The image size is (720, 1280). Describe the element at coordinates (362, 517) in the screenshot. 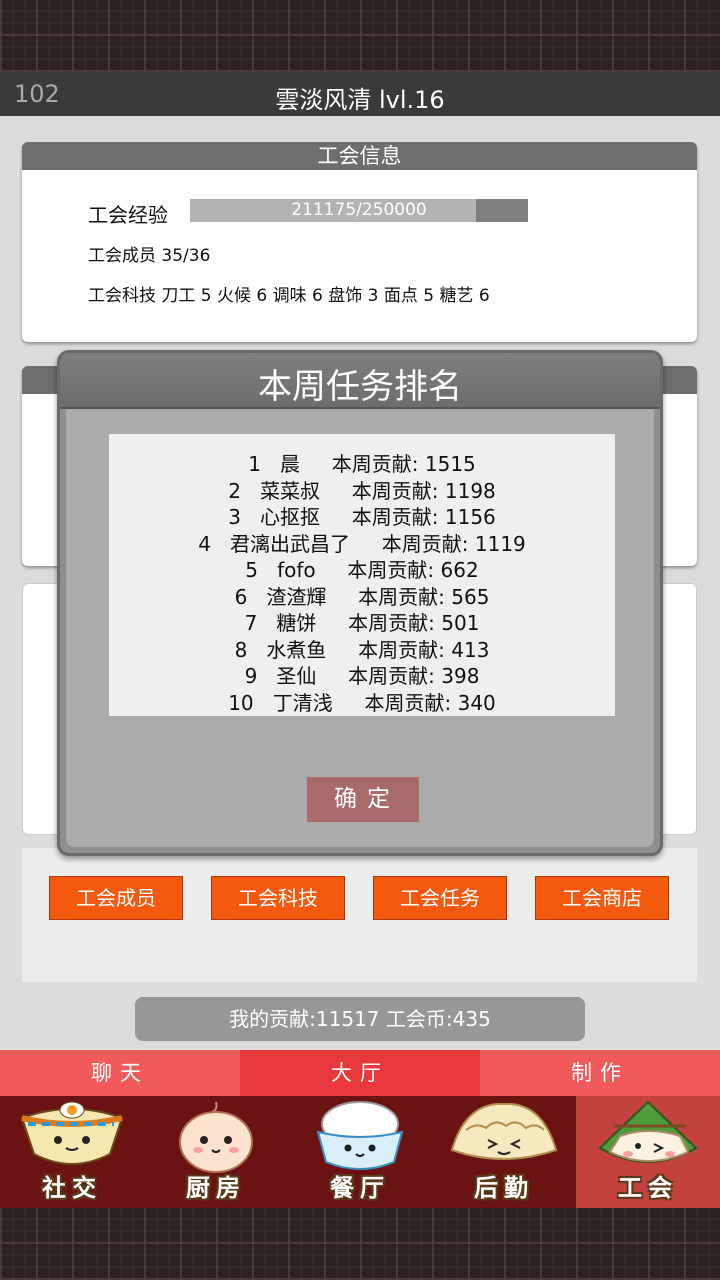

I see `ranking-row: 3 心抠抠 本周贡献: 1156` at that location.